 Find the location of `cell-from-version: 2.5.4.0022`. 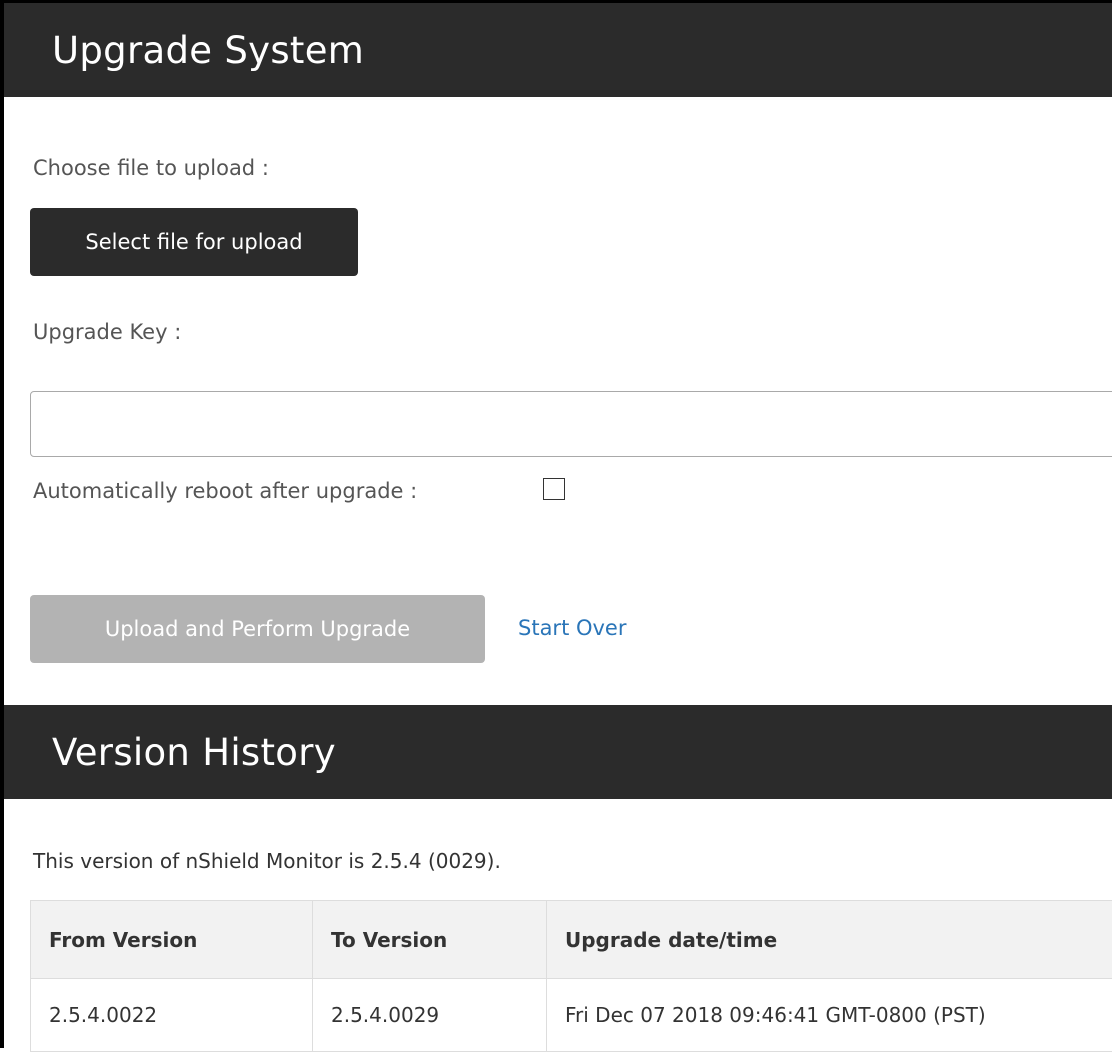

cell-from-version: 2.5.4.0022 is located at coordinates (172, 1015).